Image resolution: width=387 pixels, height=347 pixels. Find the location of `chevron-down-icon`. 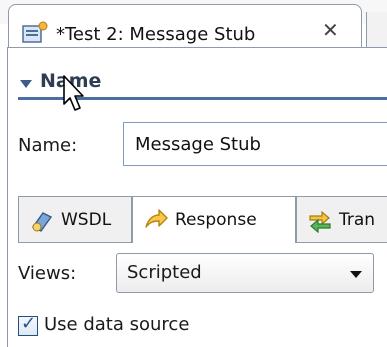

chevron-down-icon is located at coordinates (356, 274).